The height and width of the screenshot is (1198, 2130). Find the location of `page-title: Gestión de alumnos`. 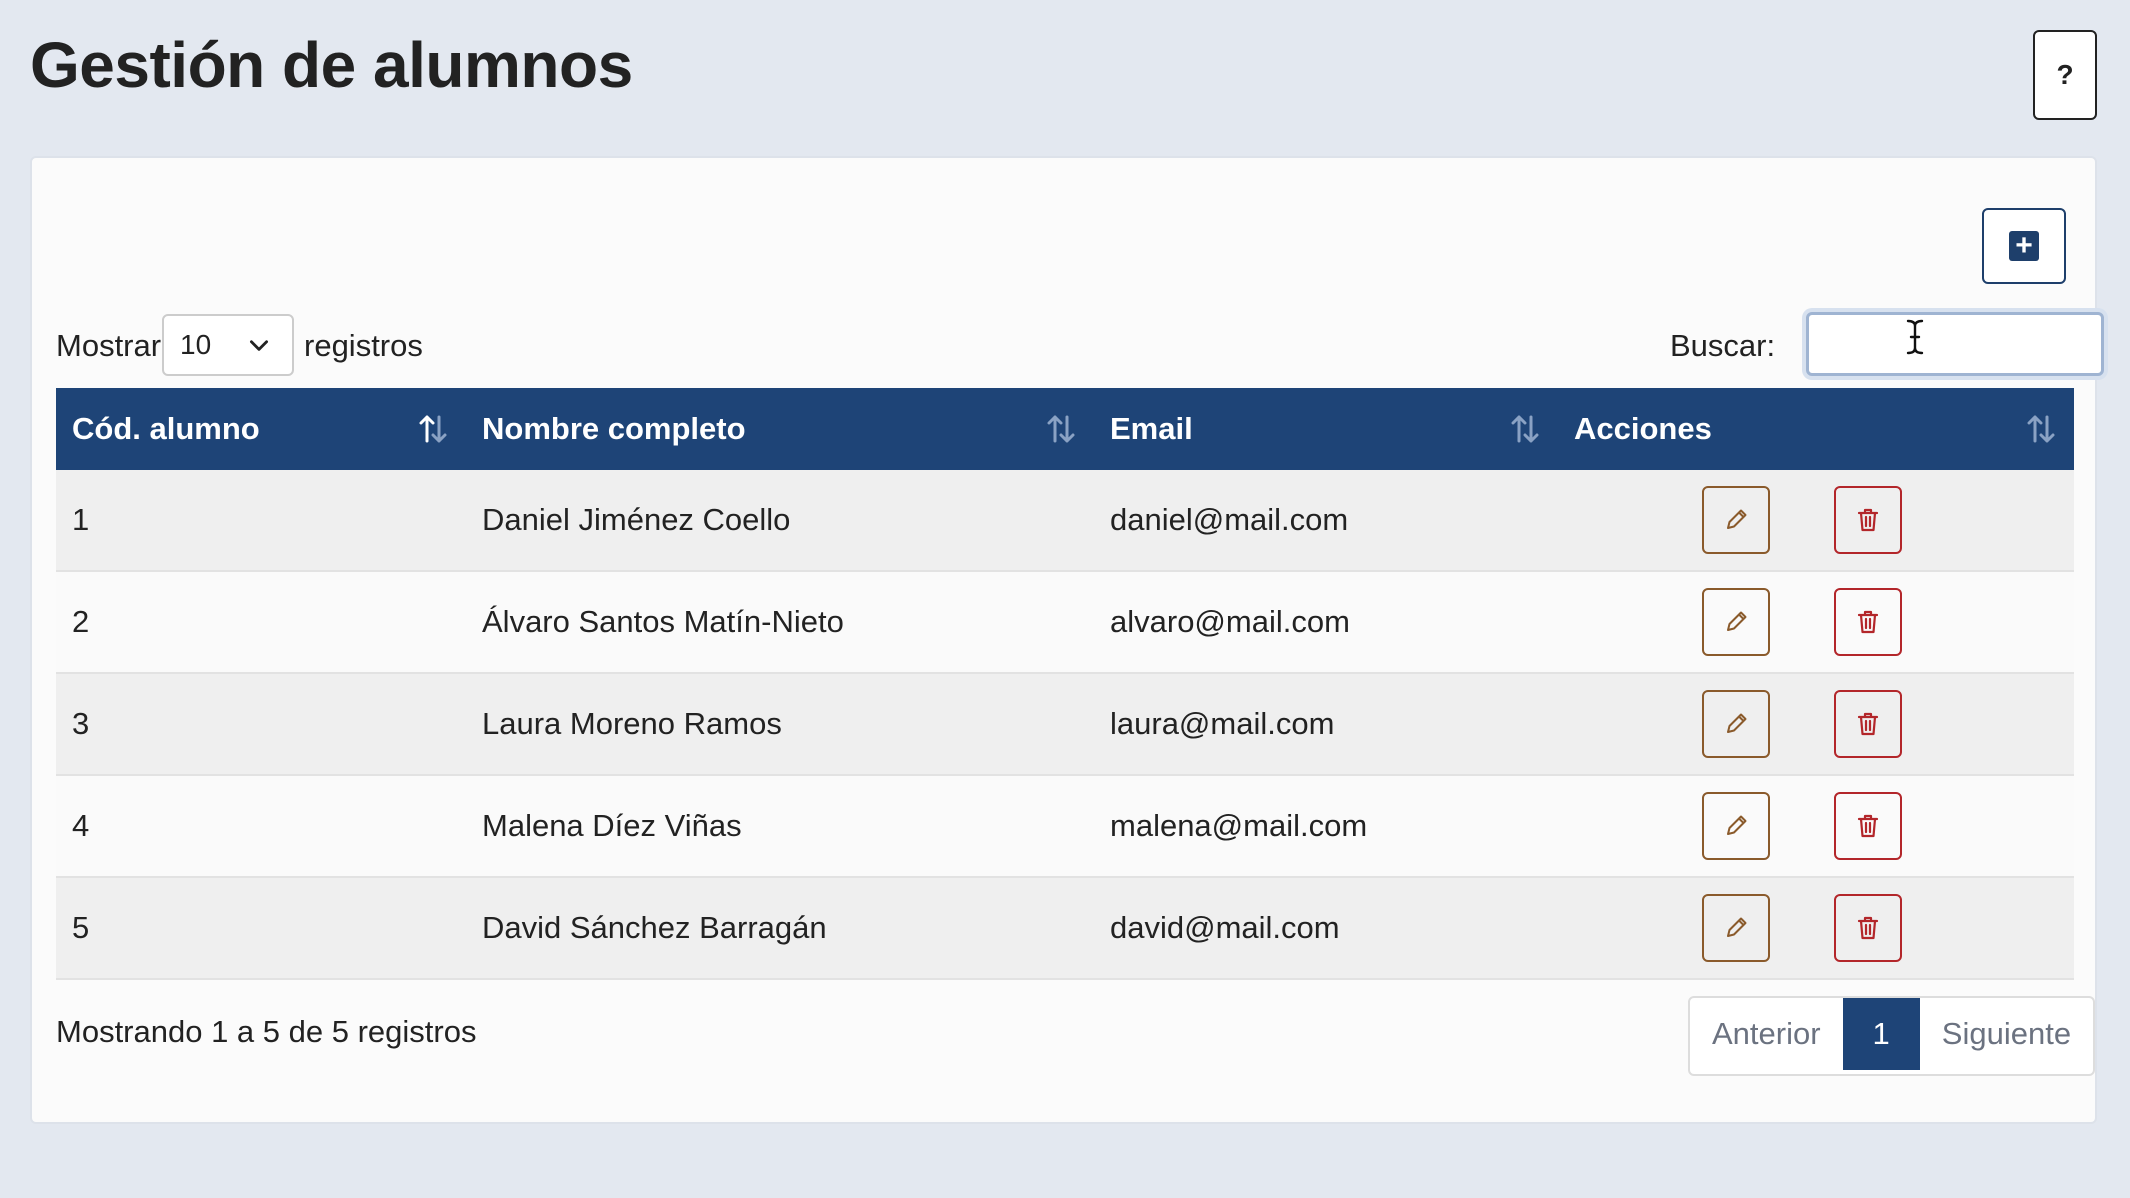

page-title: Gestión de alumnos is located at coordinates (331, 65).